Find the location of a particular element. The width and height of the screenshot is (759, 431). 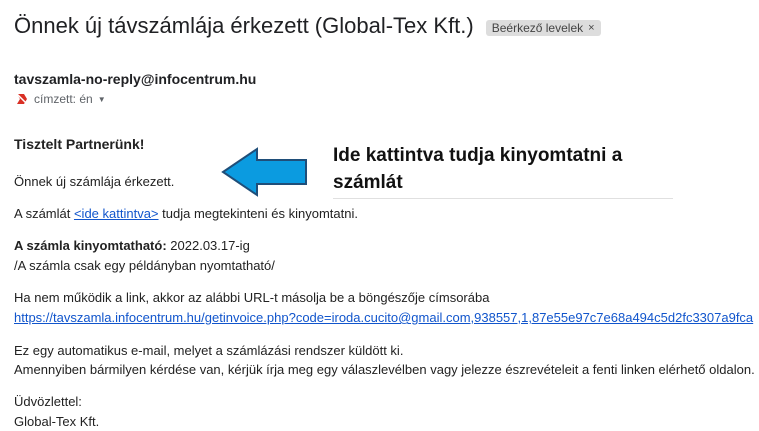

recipient-details-caret-icon: ▼ is located at coordinates (102, 99).